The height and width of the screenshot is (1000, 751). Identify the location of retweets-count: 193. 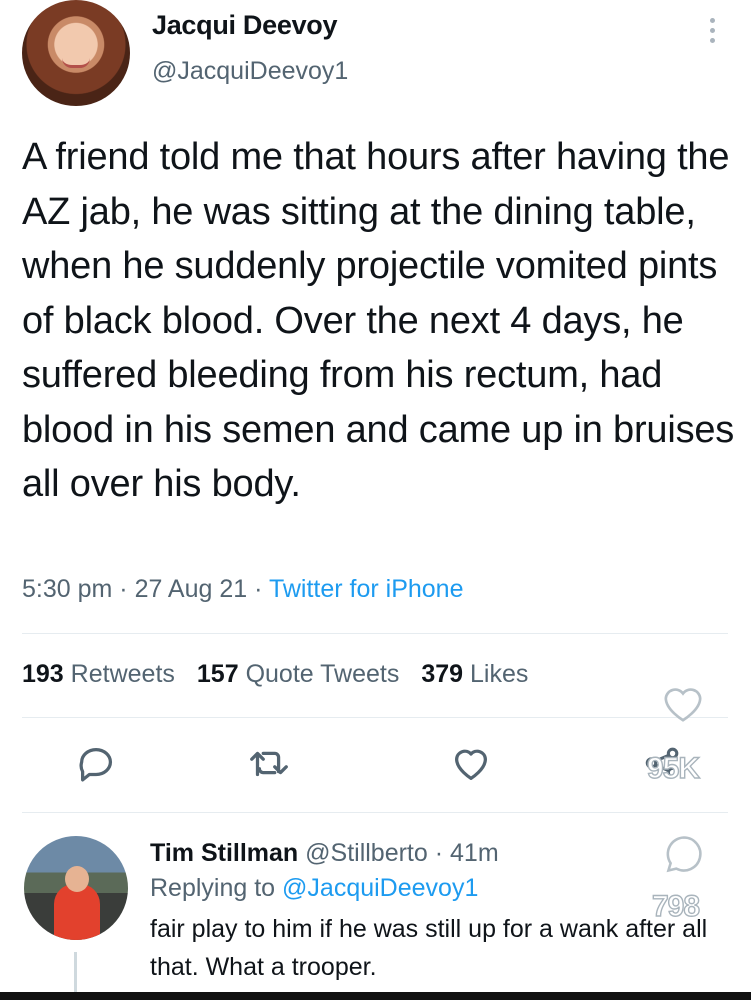
(43, 674).